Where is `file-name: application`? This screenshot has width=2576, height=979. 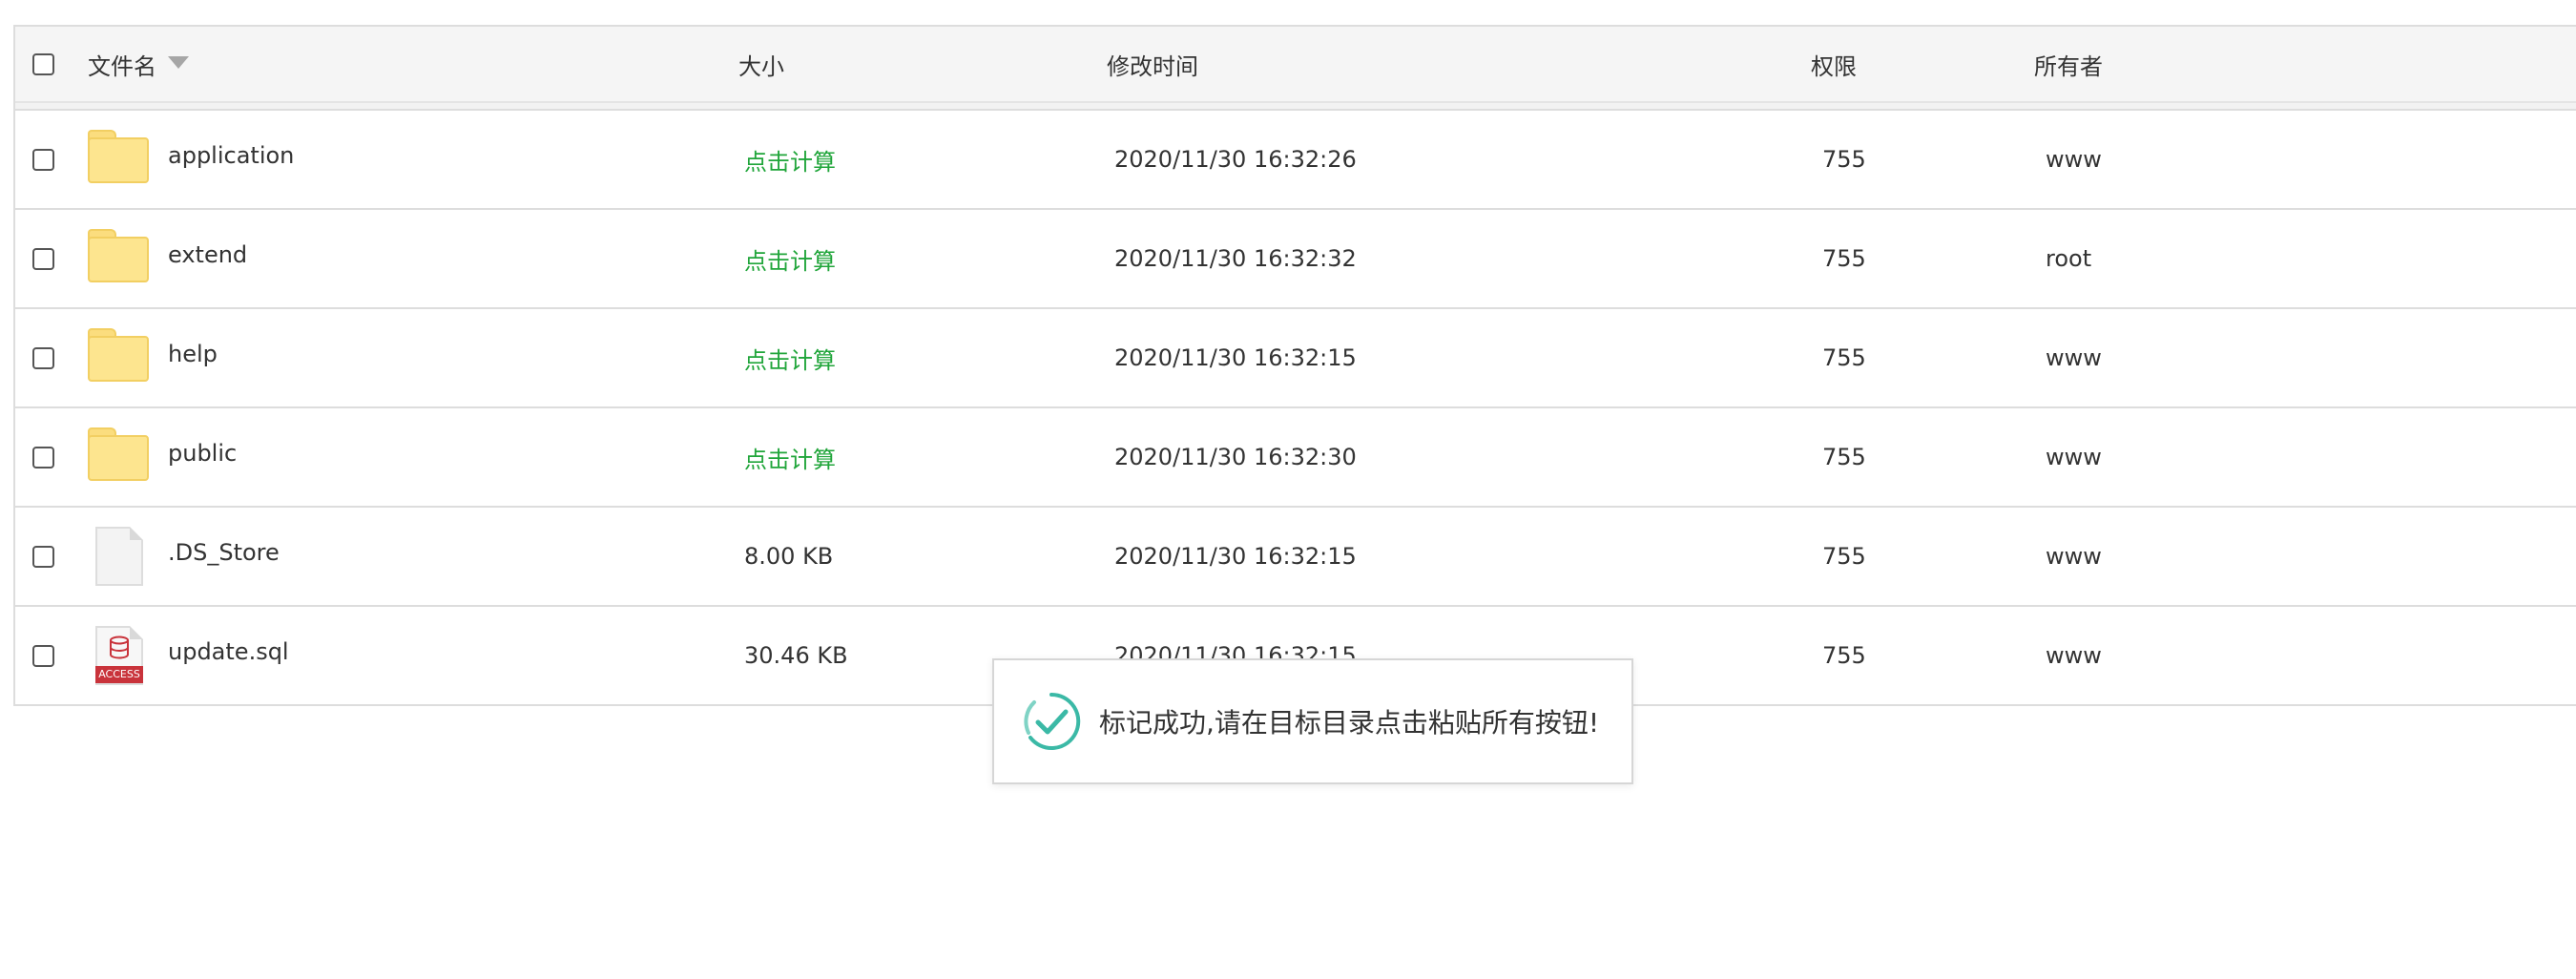
file-name: application is located at coordinates (231, 156).